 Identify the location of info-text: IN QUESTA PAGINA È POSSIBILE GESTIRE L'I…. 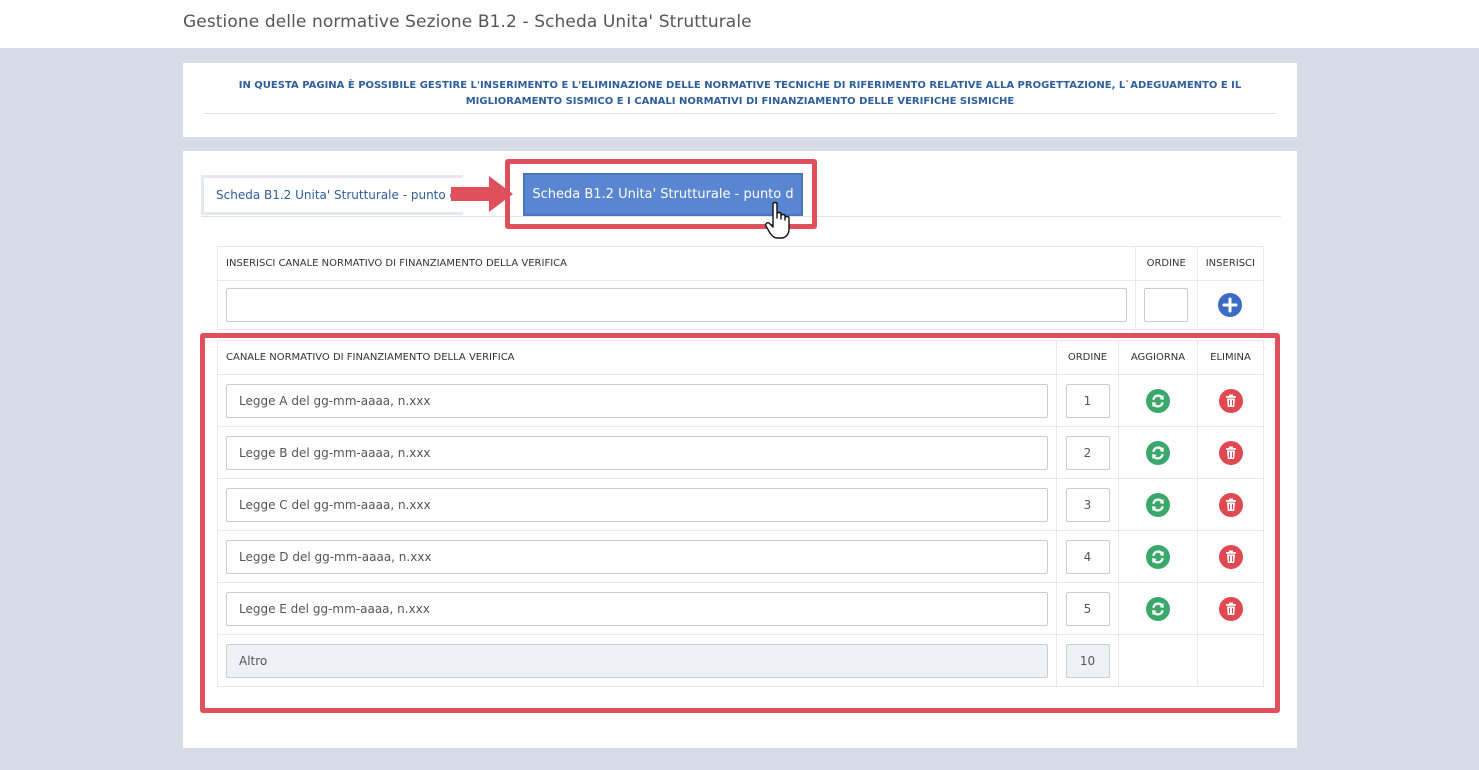
(740, 93).